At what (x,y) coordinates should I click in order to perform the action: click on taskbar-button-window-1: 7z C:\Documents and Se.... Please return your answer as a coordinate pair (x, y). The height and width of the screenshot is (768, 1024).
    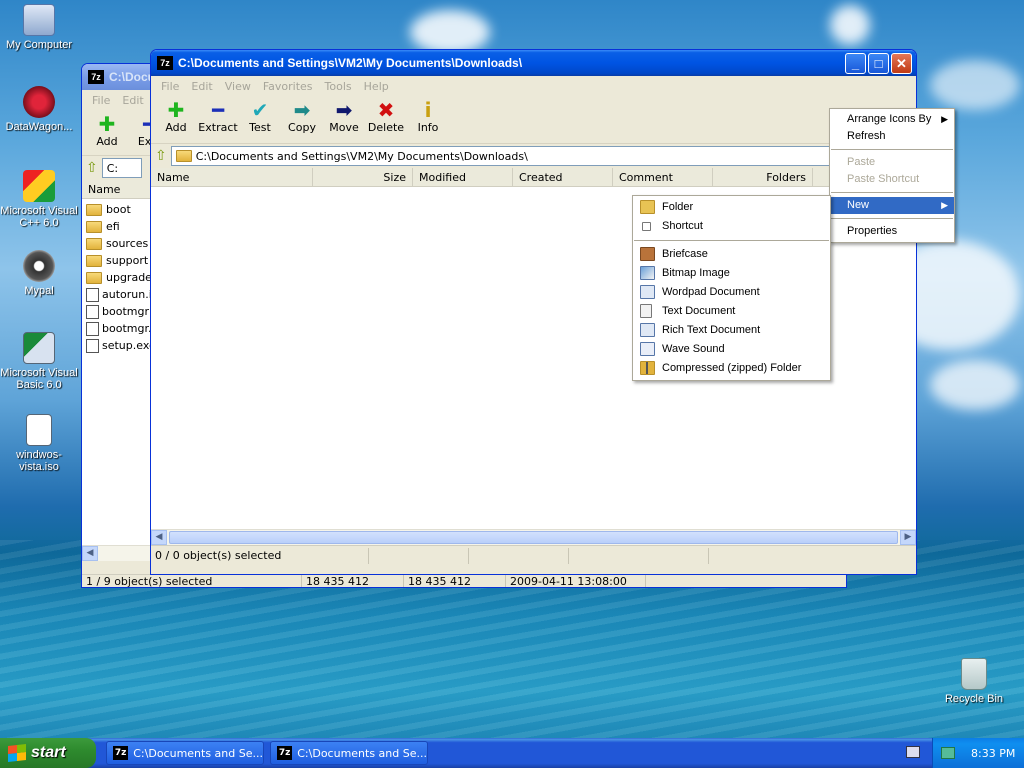
    Looking at the image, I should click on (185, 753).